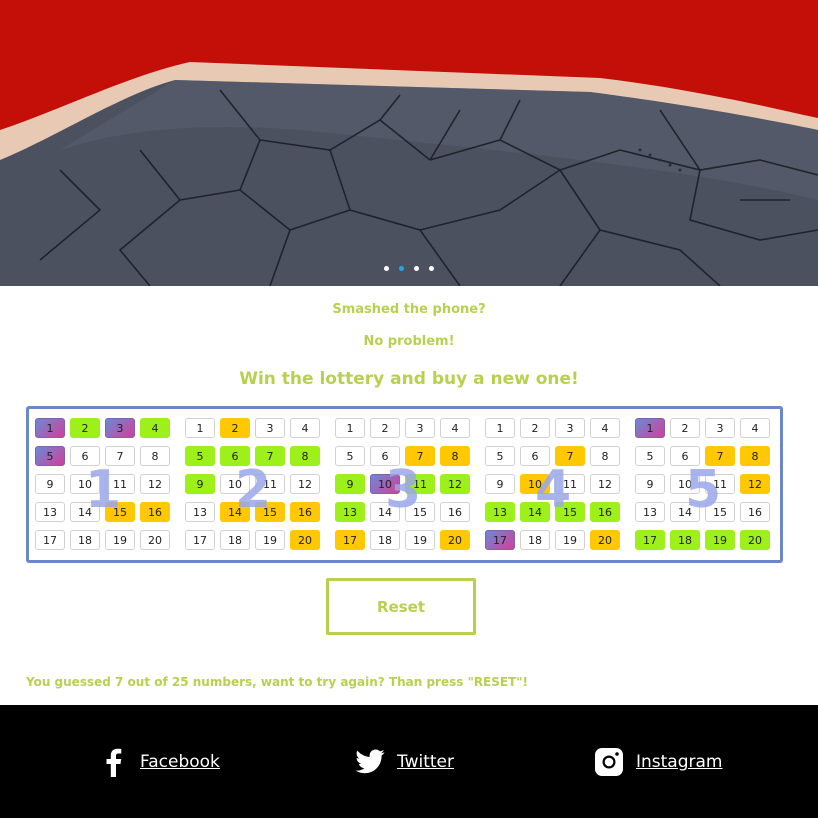  Describe the element at coordinates (159, 762) in the screenshot. I see `facebook-link: Facebook` at that location.